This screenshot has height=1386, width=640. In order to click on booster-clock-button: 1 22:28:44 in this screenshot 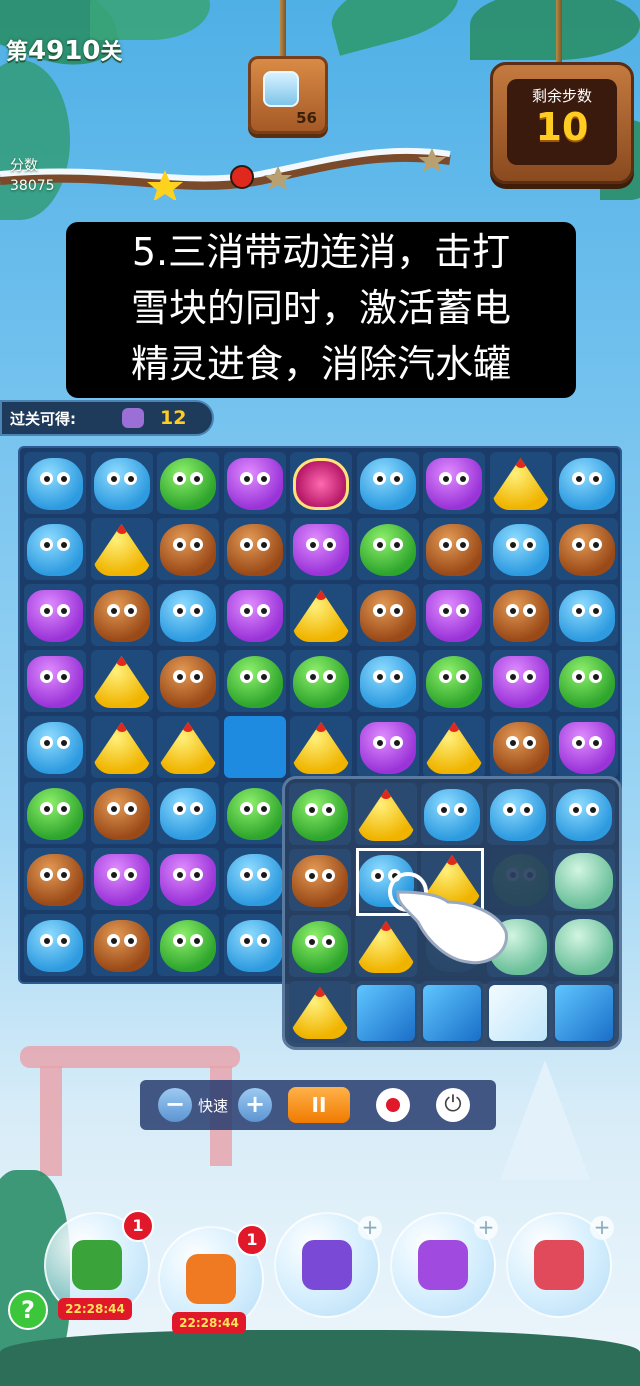, I will do `click(213, 1279)`.